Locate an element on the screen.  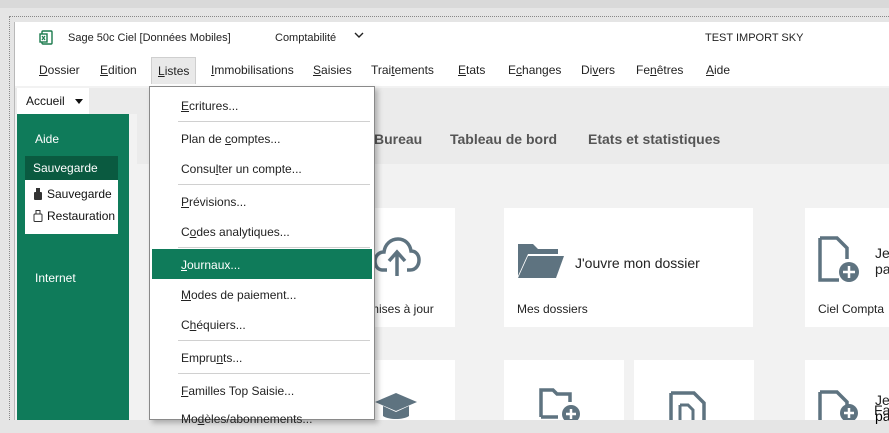
sidebar-submenu: Sauvegarde Restauration is located at coordinates (71, 207).